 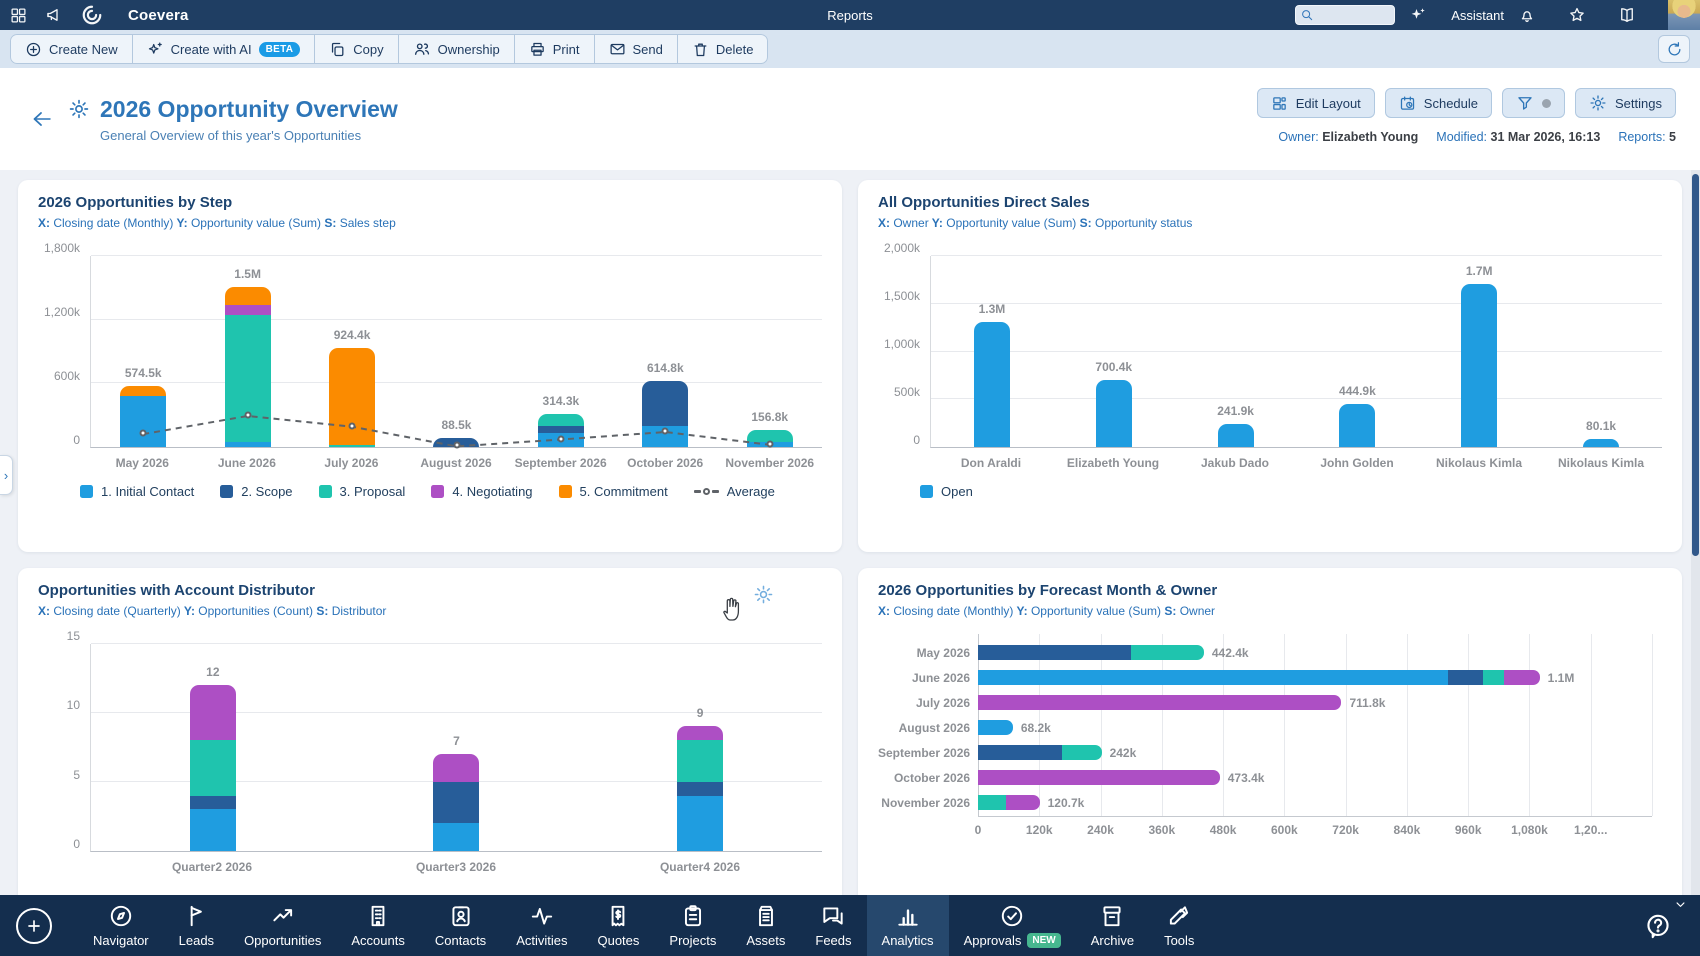 I want to click on nav-item-leads: Leads, so click(x=196, y=925).